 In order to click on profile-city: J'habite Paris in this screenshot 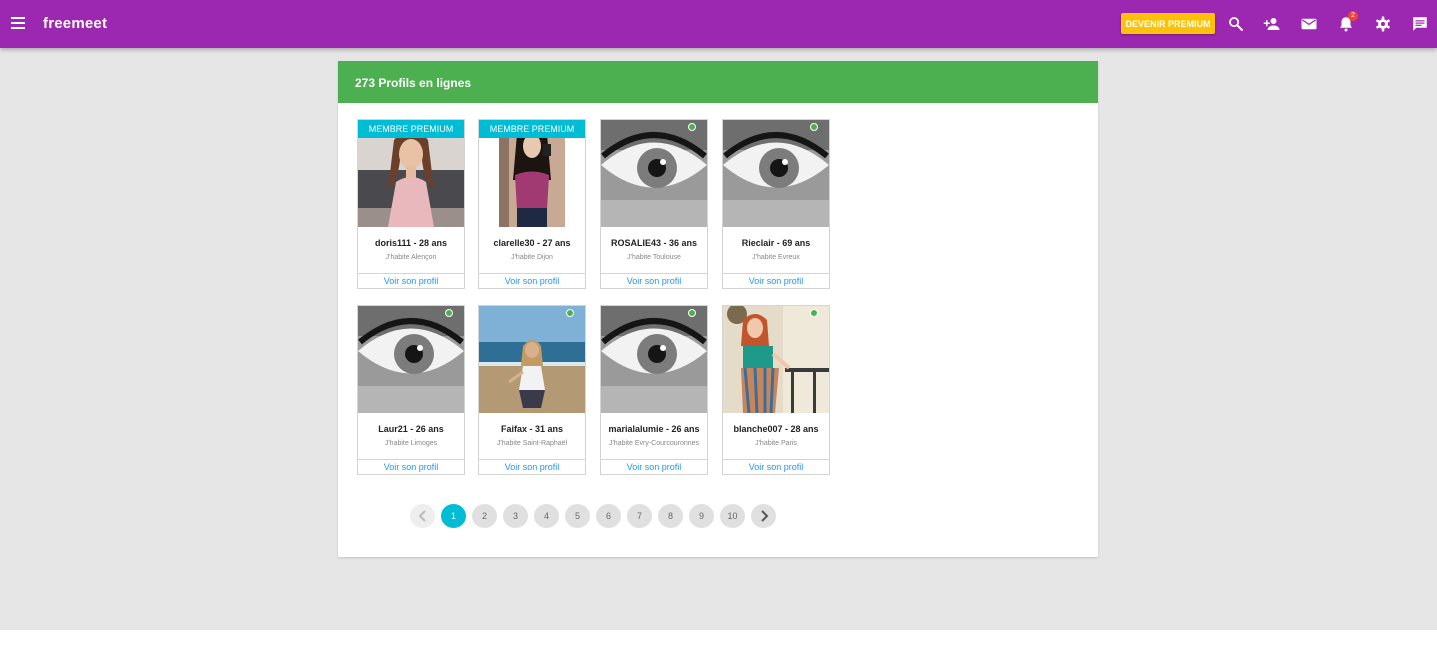, I will do `click(776, 443)`.